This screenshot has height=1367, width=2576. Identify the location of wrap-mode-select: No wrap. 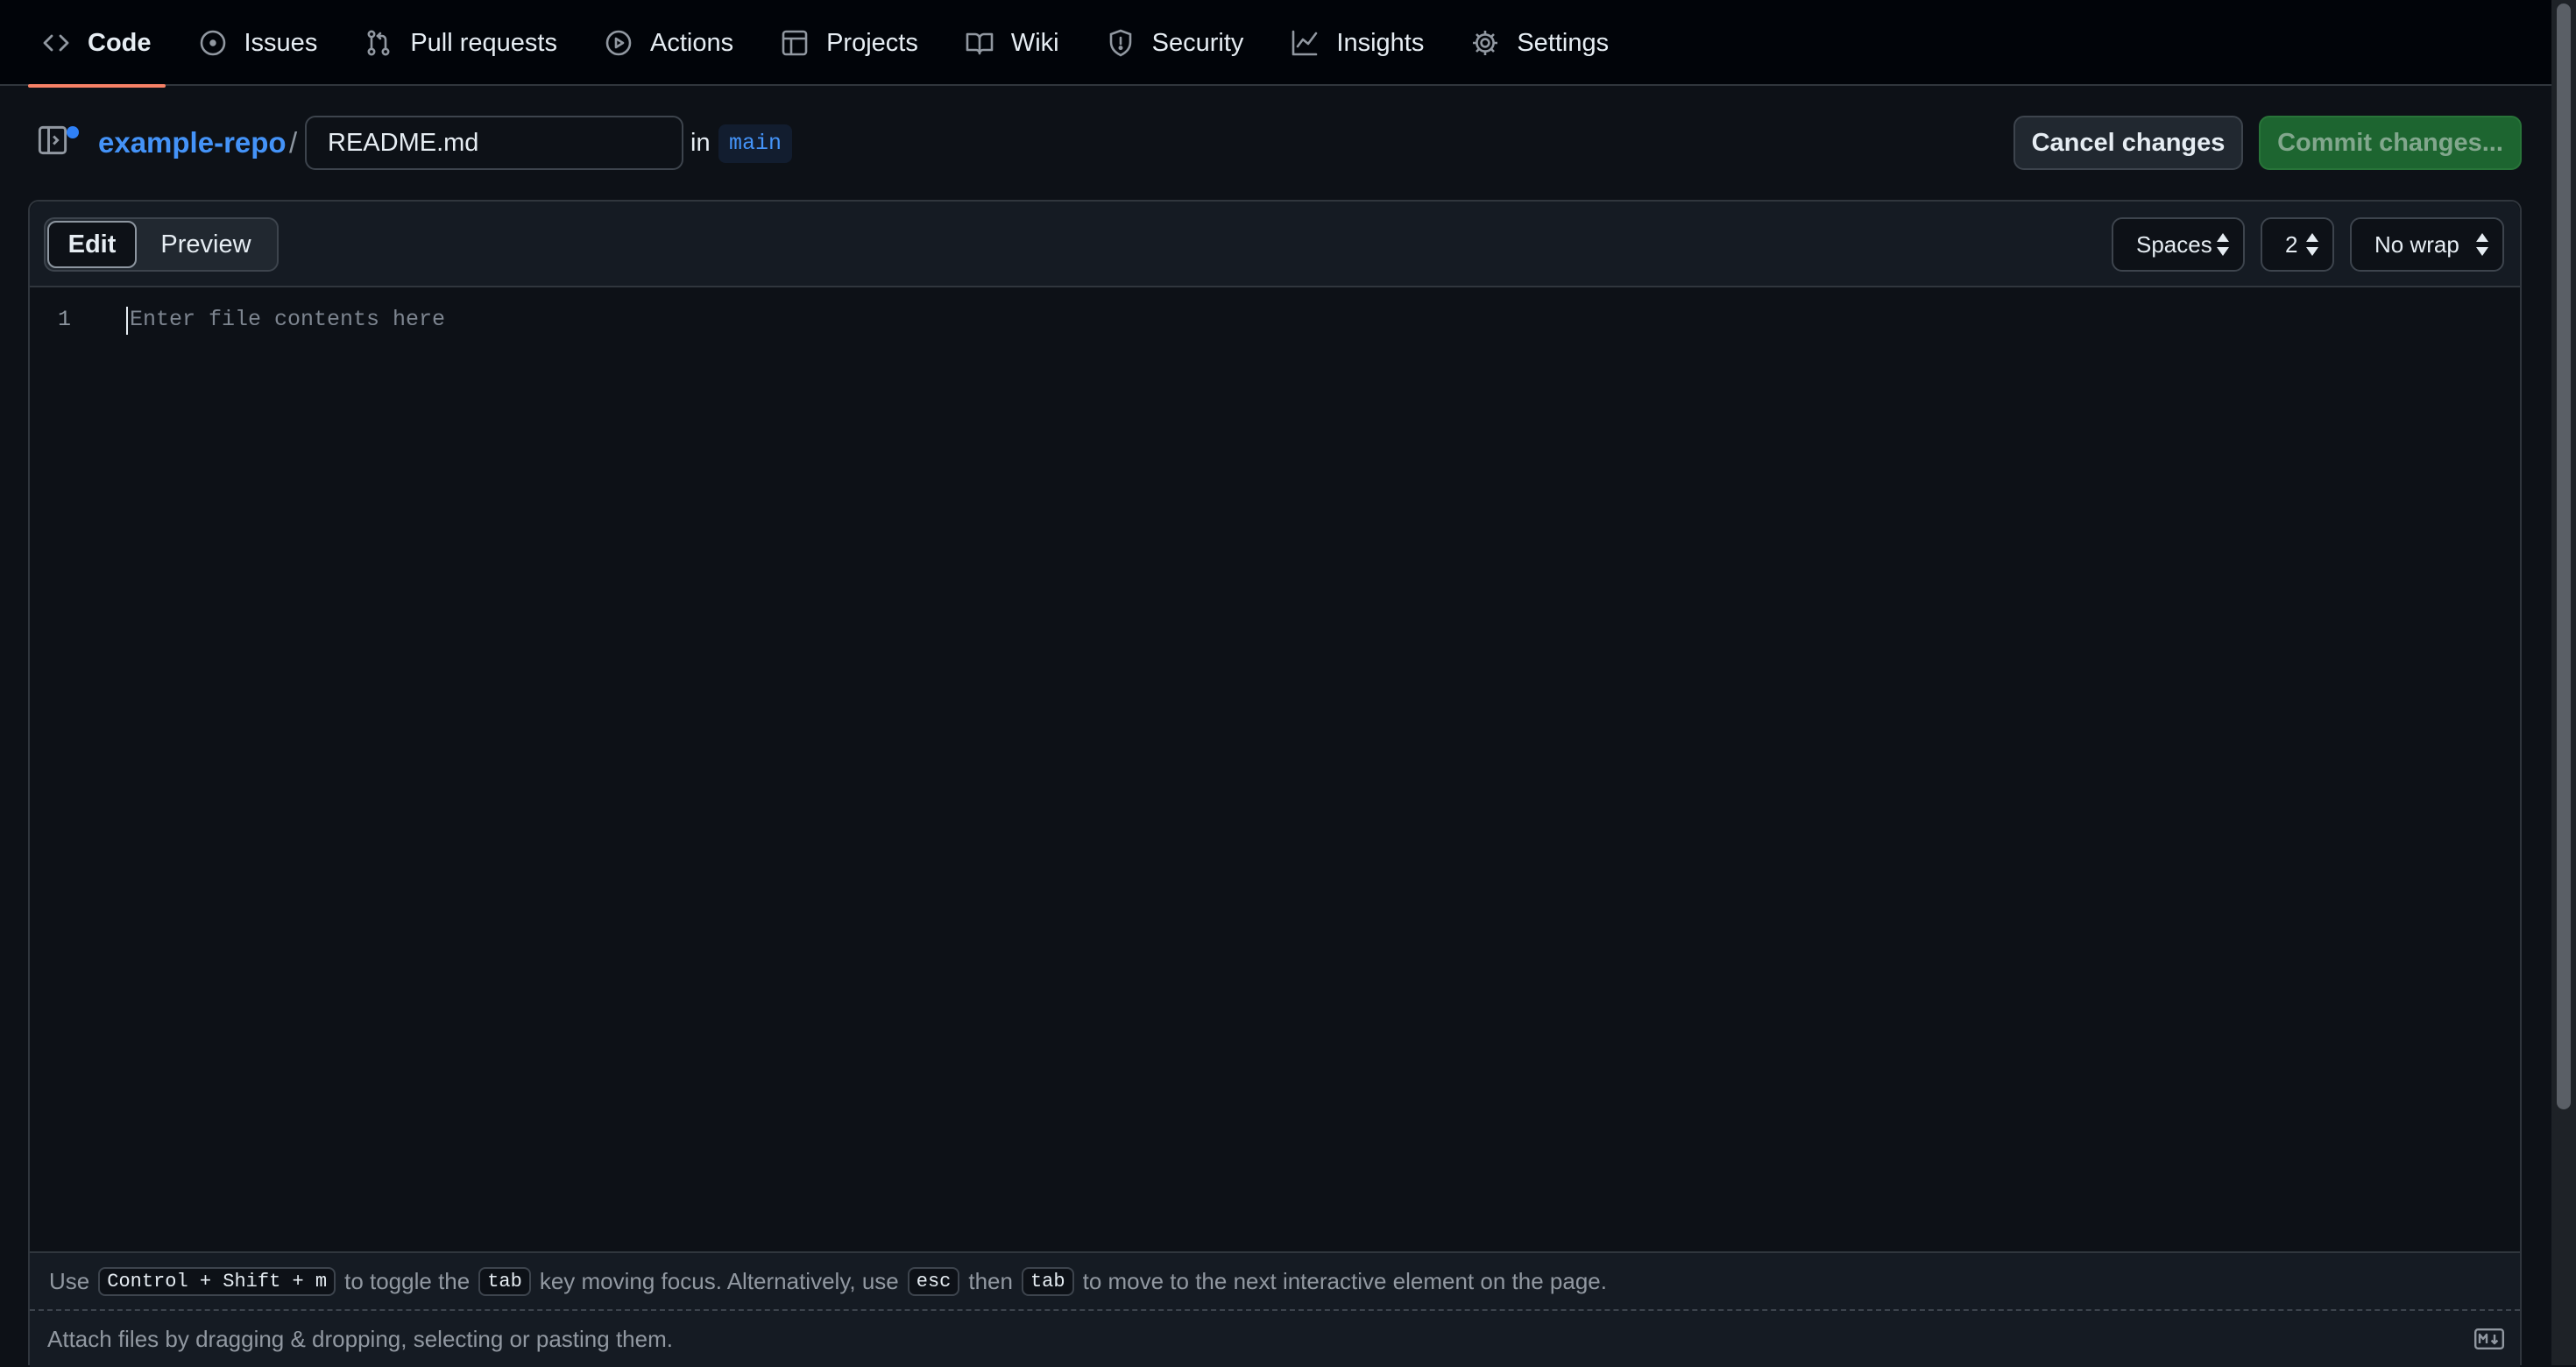
(2427, 244).